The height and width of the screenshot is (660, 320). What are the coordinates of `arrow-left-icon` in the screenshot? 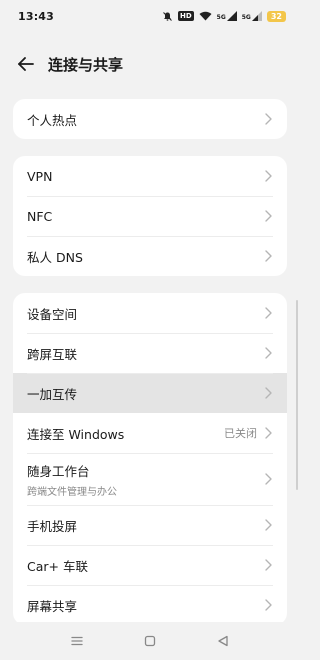 It's located at (26, 64).